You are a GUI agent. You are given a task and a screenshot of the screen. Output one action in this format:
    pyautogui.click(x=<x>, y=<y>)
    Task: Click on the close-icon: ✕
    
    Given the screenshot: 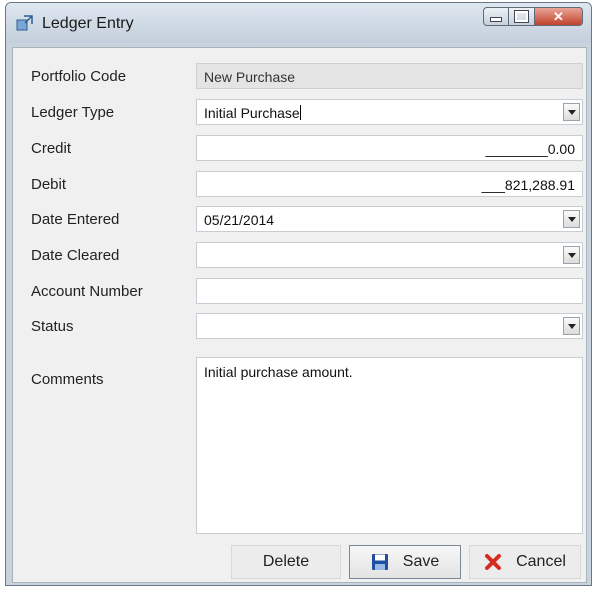 What is the action you would take?
    pyautogui.click(x=558, y=16)
    